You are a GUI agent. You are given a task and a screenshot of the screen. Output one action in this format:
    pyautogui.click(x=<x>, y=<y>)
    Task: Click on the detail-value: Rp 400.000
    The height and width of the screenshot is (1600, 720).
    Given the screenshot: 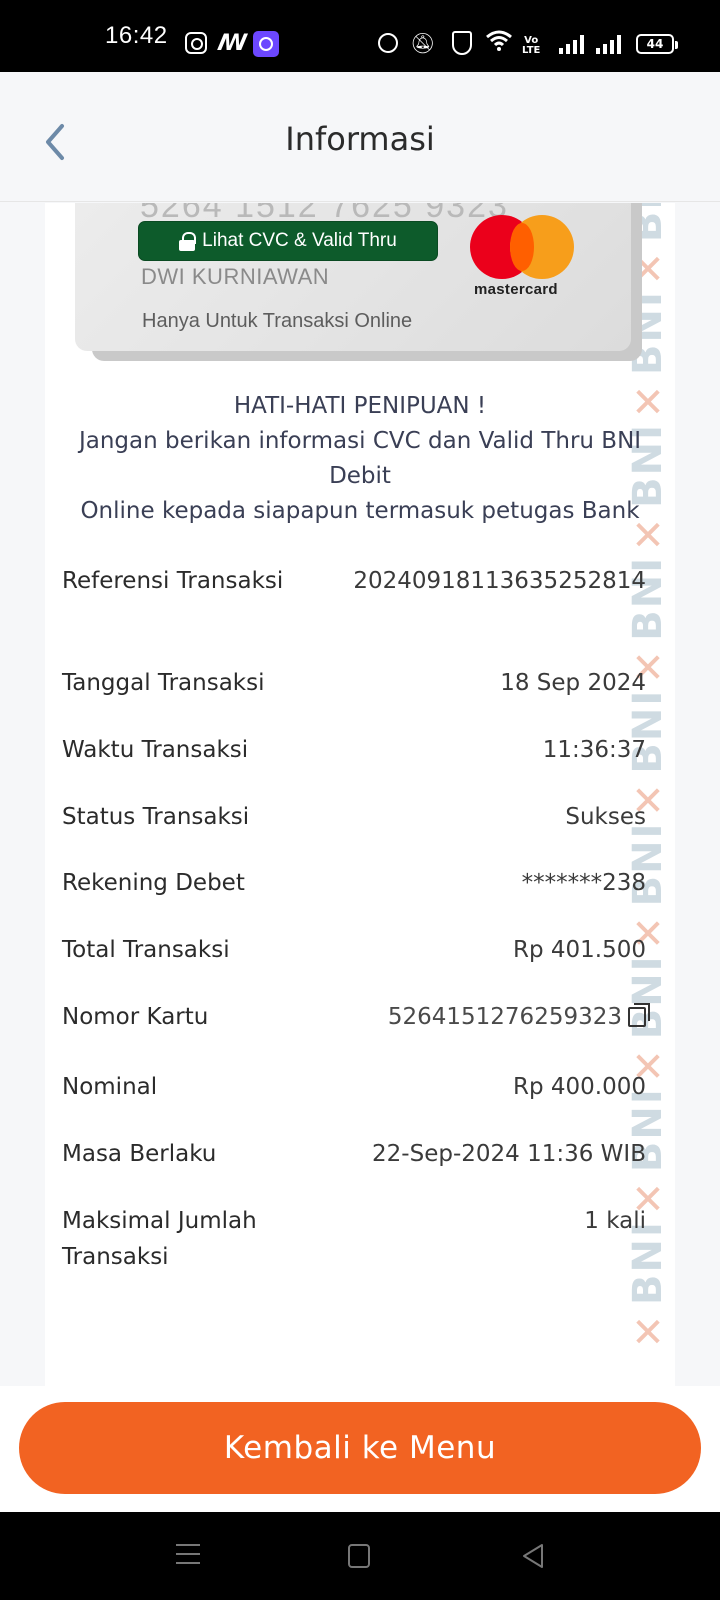 What is the action you would take?
    pyautogui.click(x=579, y=1087)
    